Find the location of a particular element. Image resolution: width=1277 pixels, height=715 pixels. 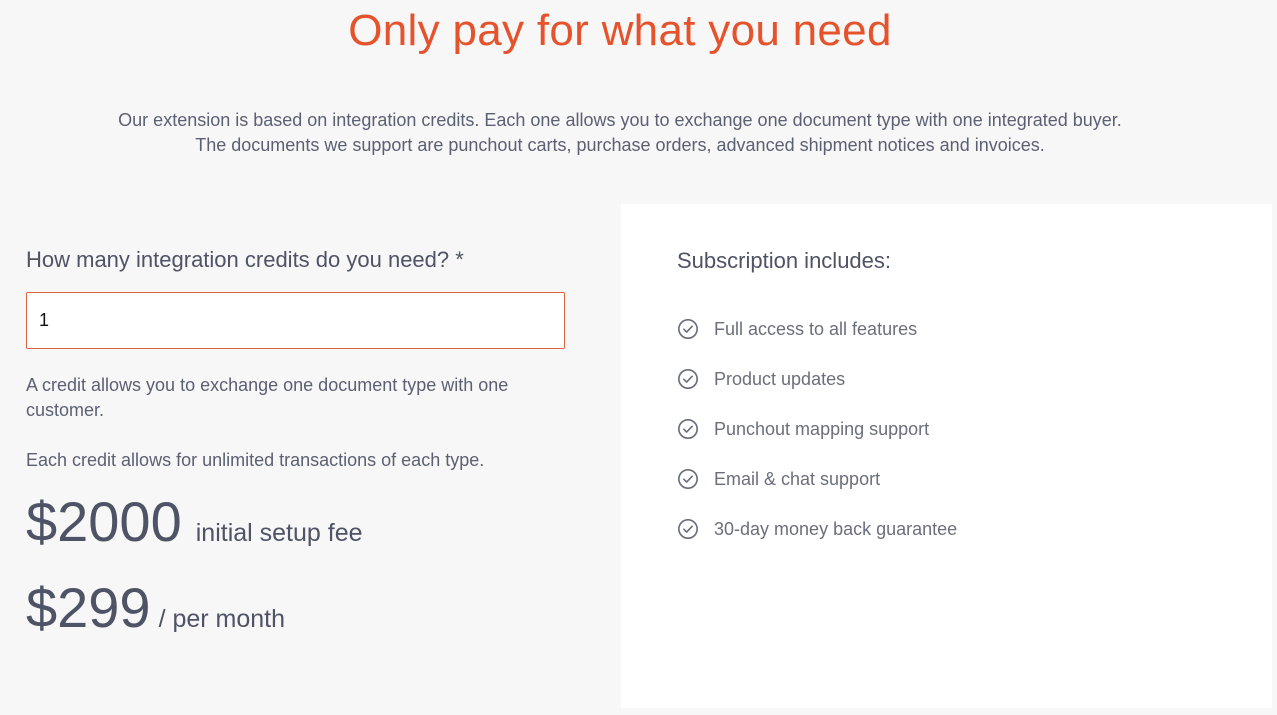

feature-label: Full access to all features is located at coordinates (816, 328).